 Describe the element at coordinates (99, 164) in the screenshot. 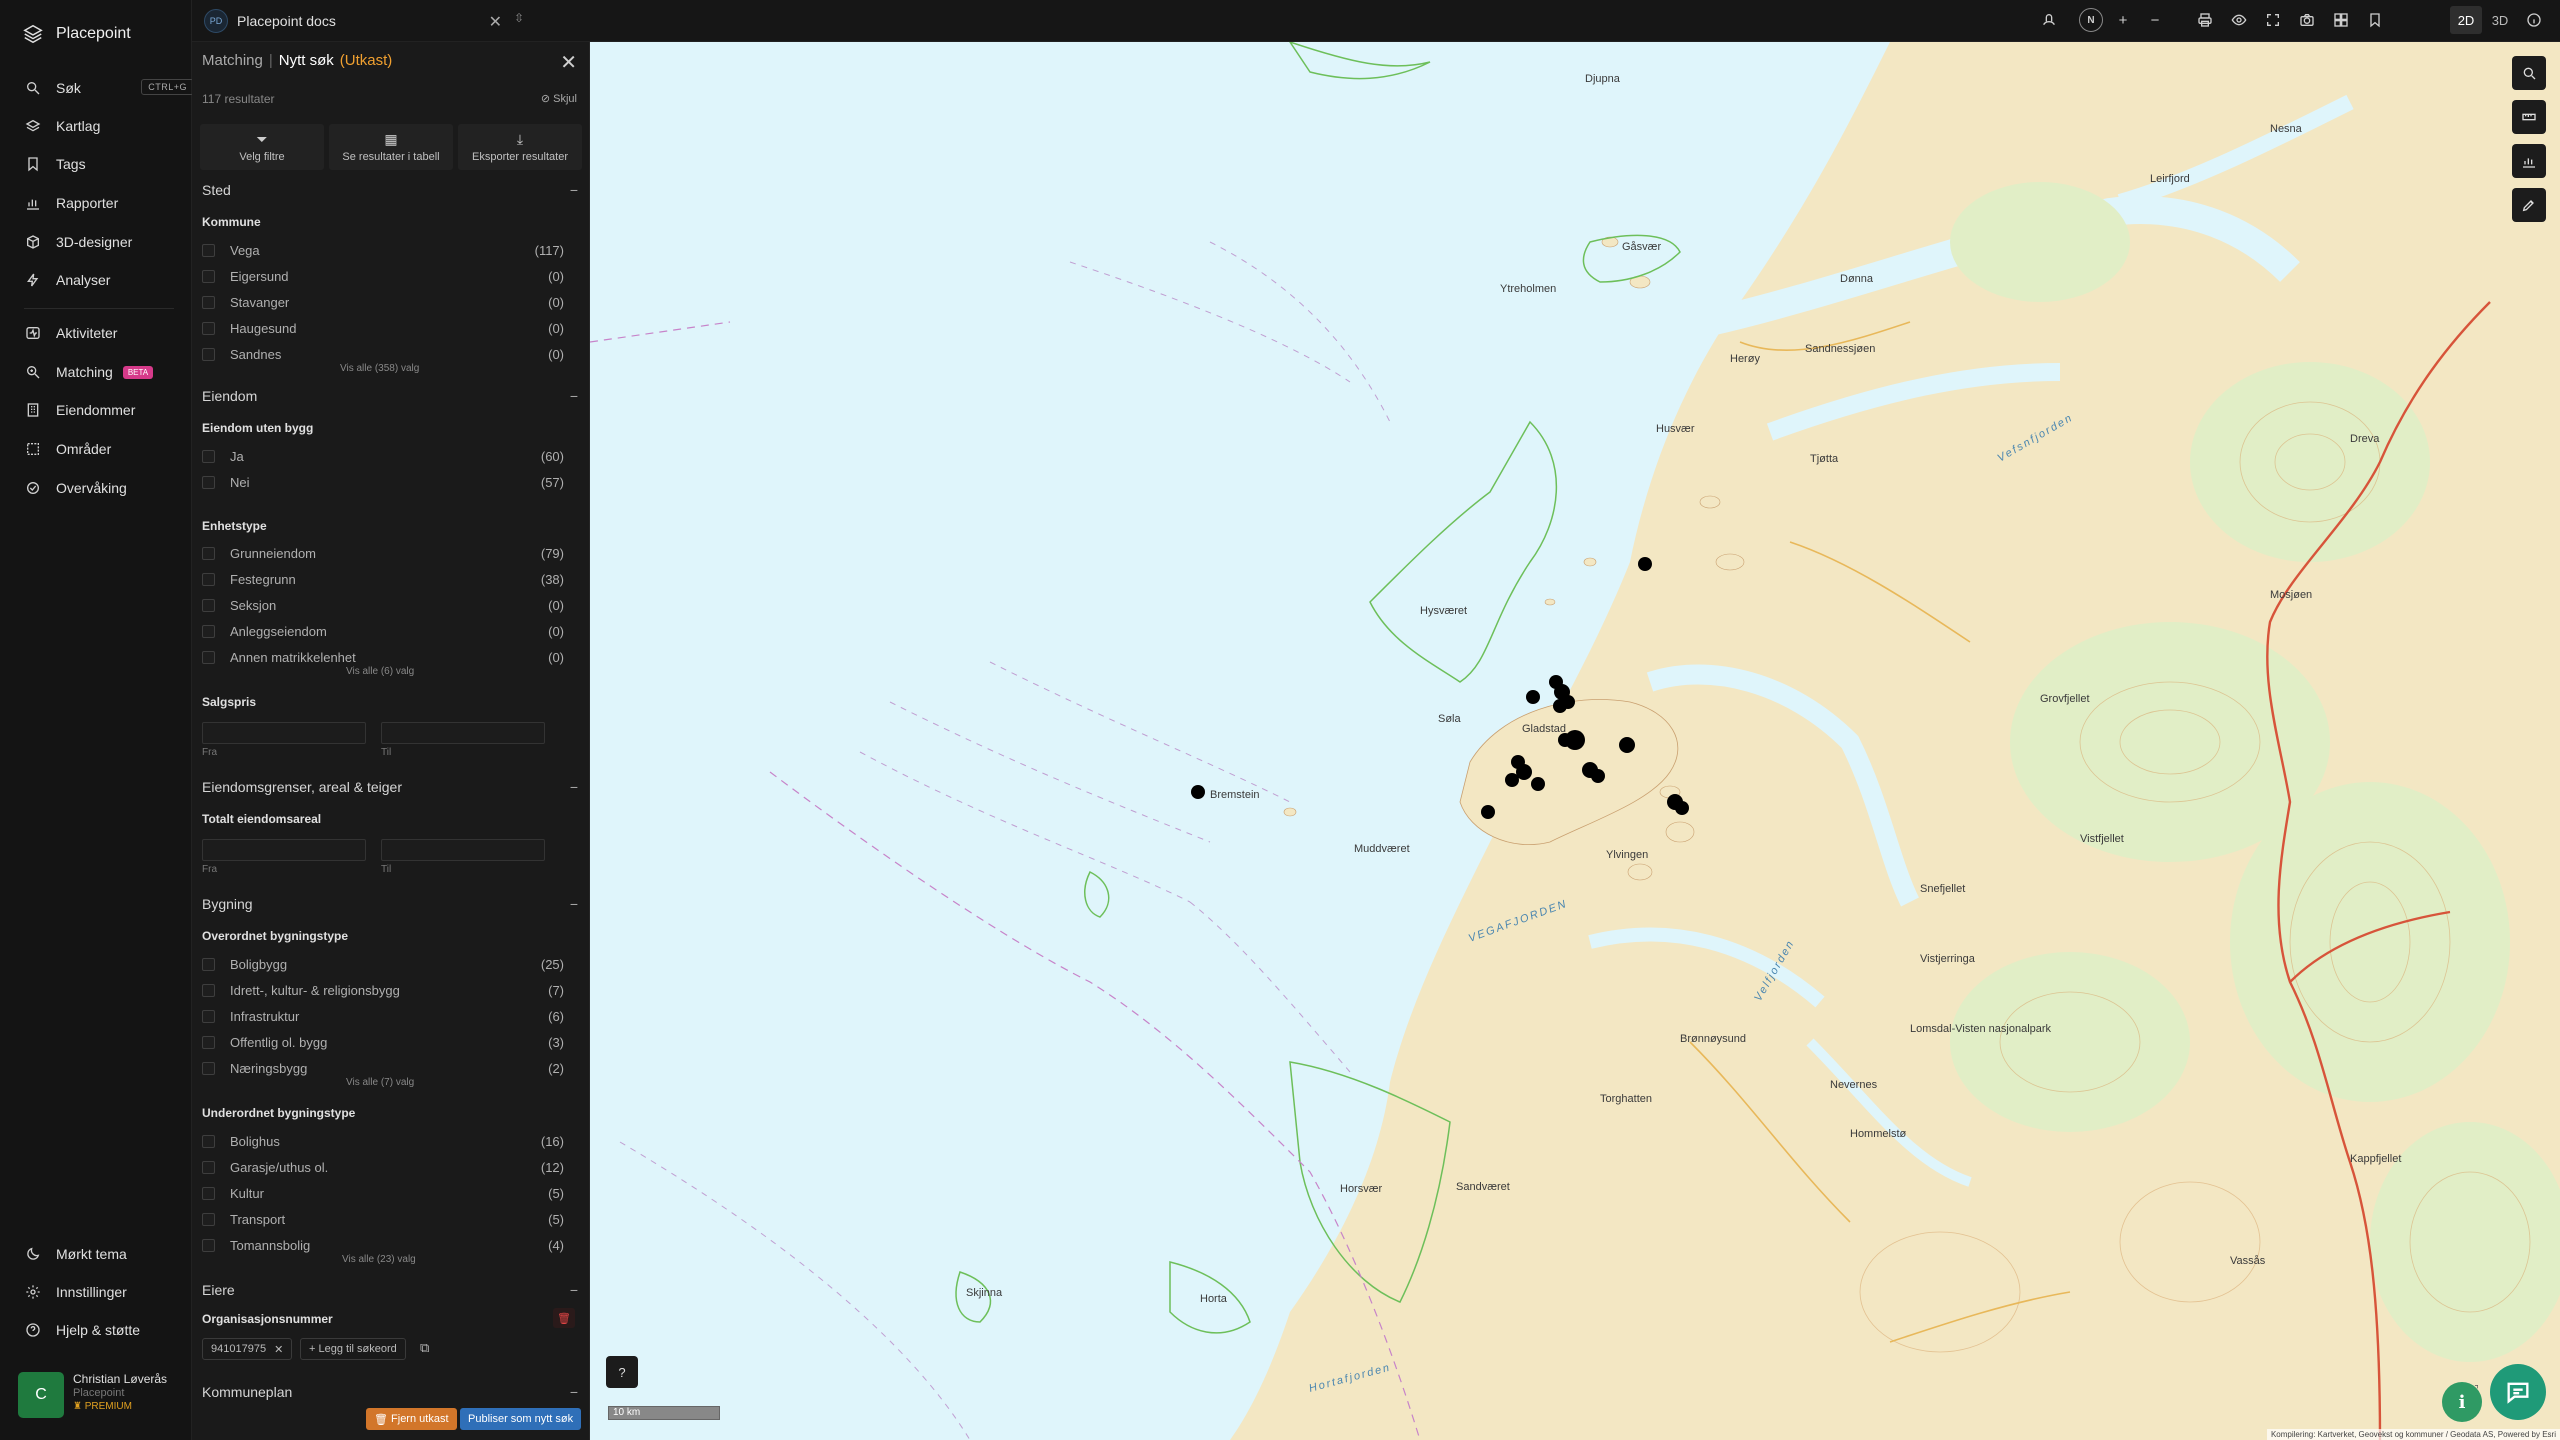

I see `nav-item-tags: Tags` at that location.